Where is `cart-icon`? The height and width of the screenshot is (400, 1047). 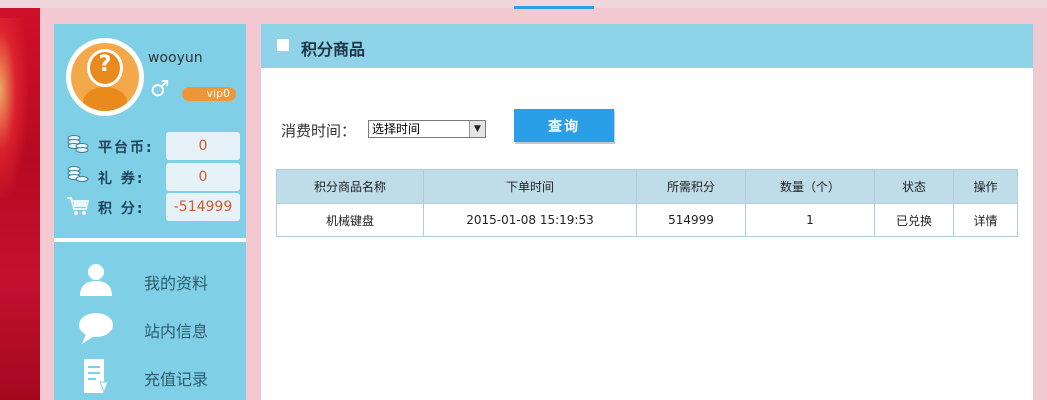 cart-icon is located at coordinates (78, 206).